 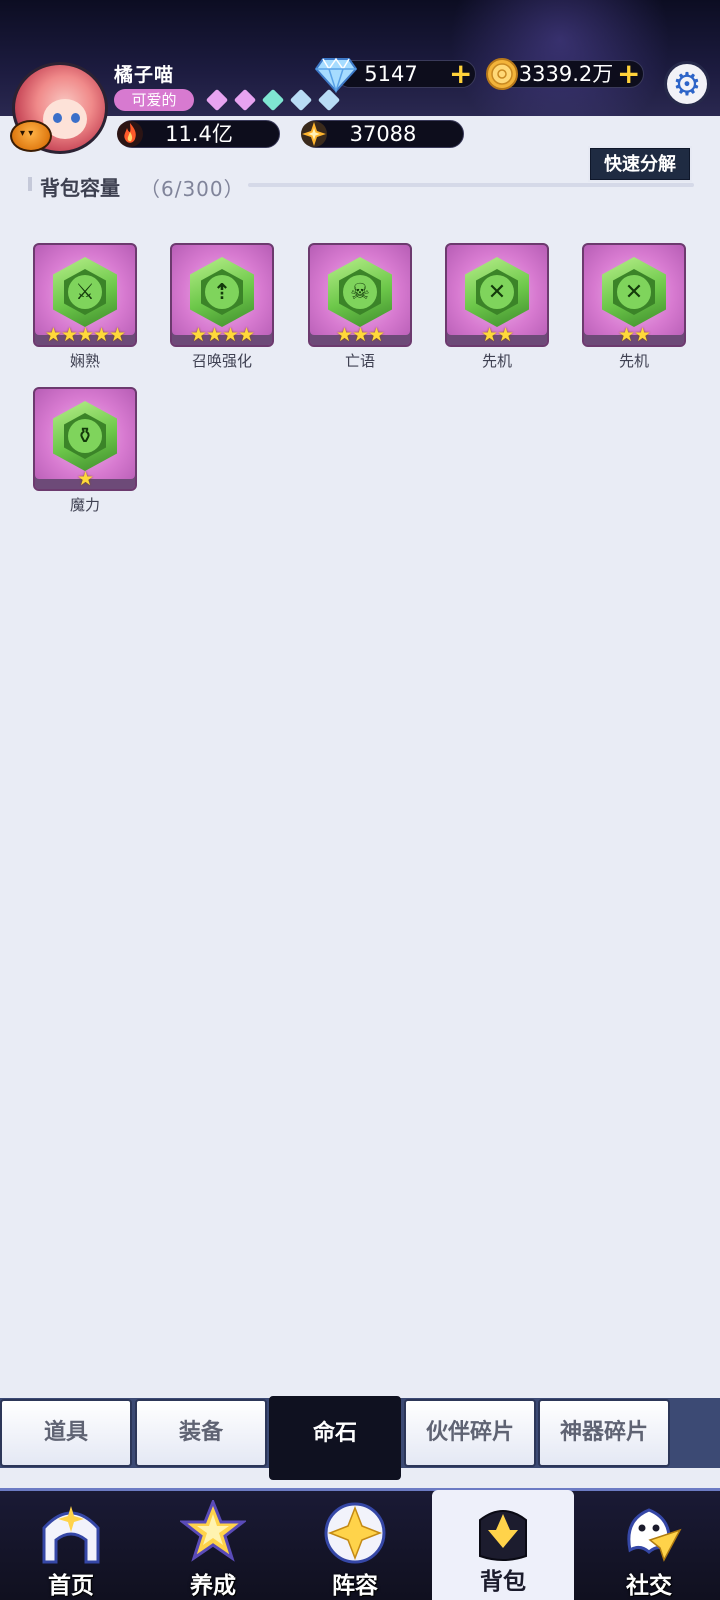 I want to click on inventory-item: ☠ ★★★ 亡语, so click(x=360, y=307).